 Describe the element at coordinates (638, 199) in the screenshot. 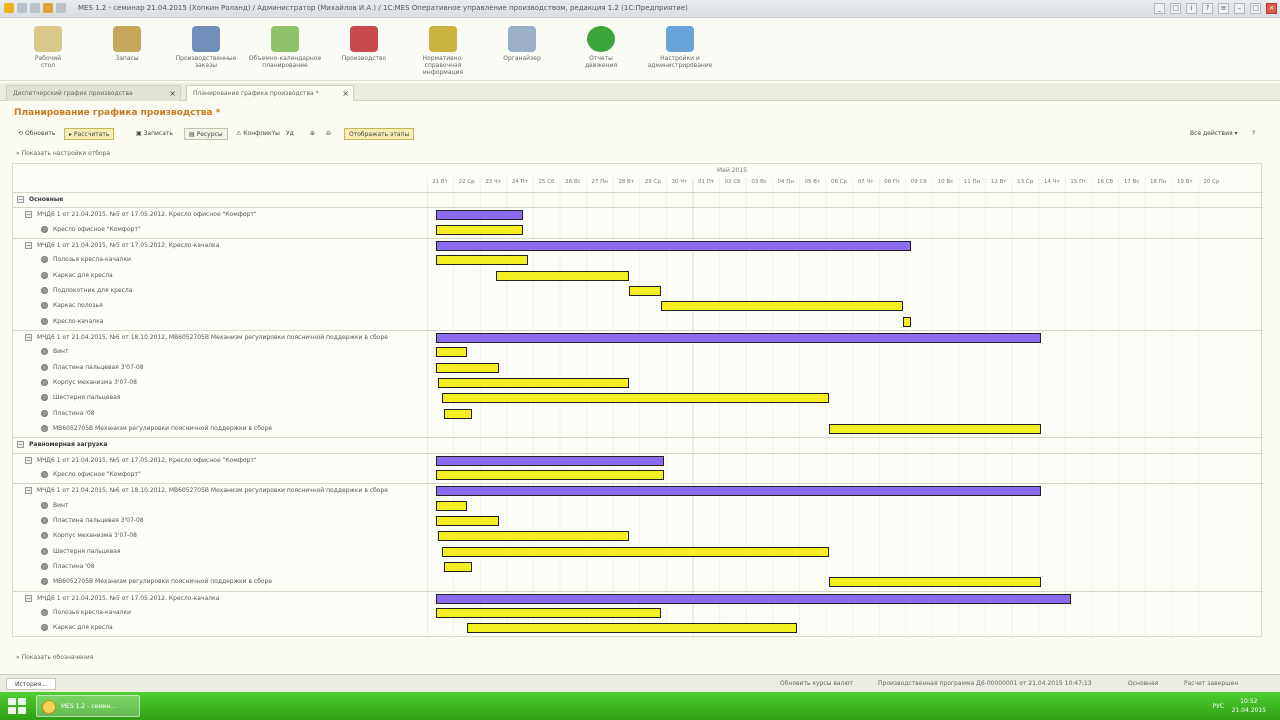

I see `gantt-group-row: − Основные` at that location.